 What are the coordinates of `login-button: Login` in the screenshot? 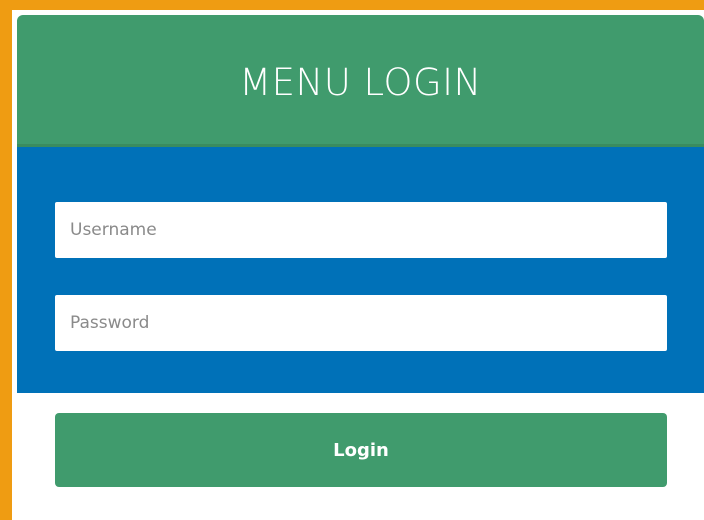 It's located at (361, 450).